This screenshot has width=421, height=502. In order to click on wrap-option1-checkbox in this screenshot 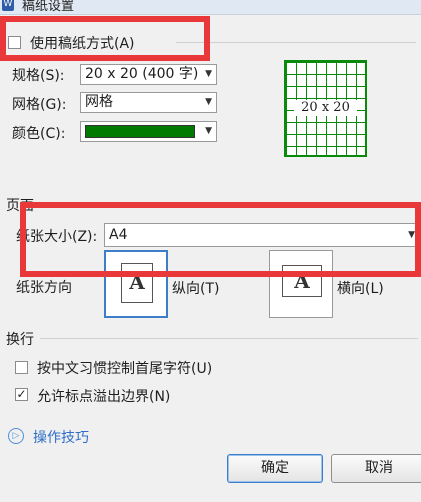, I will do `click(21, 367)`.